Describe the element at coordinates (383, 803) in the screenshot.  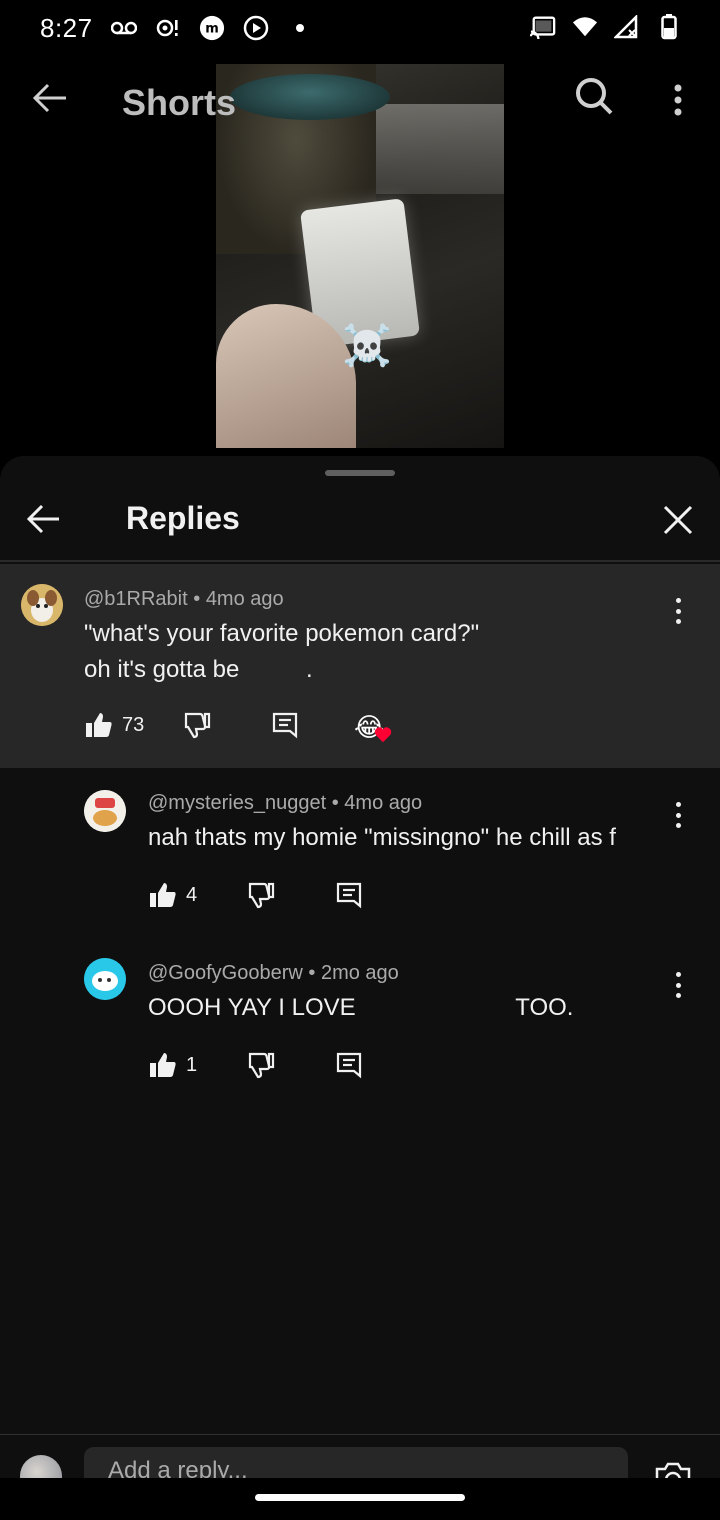
I see `reply-age: 4mo ago` at that location.